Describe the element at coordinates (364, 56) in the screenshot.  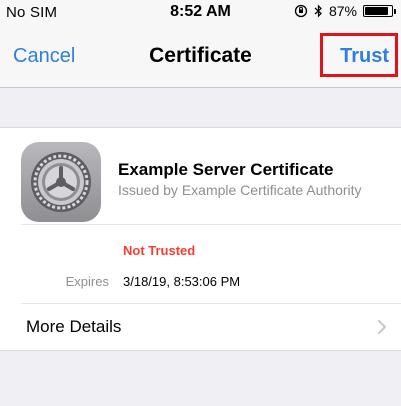
I see `trust-button: Trust` at that location.